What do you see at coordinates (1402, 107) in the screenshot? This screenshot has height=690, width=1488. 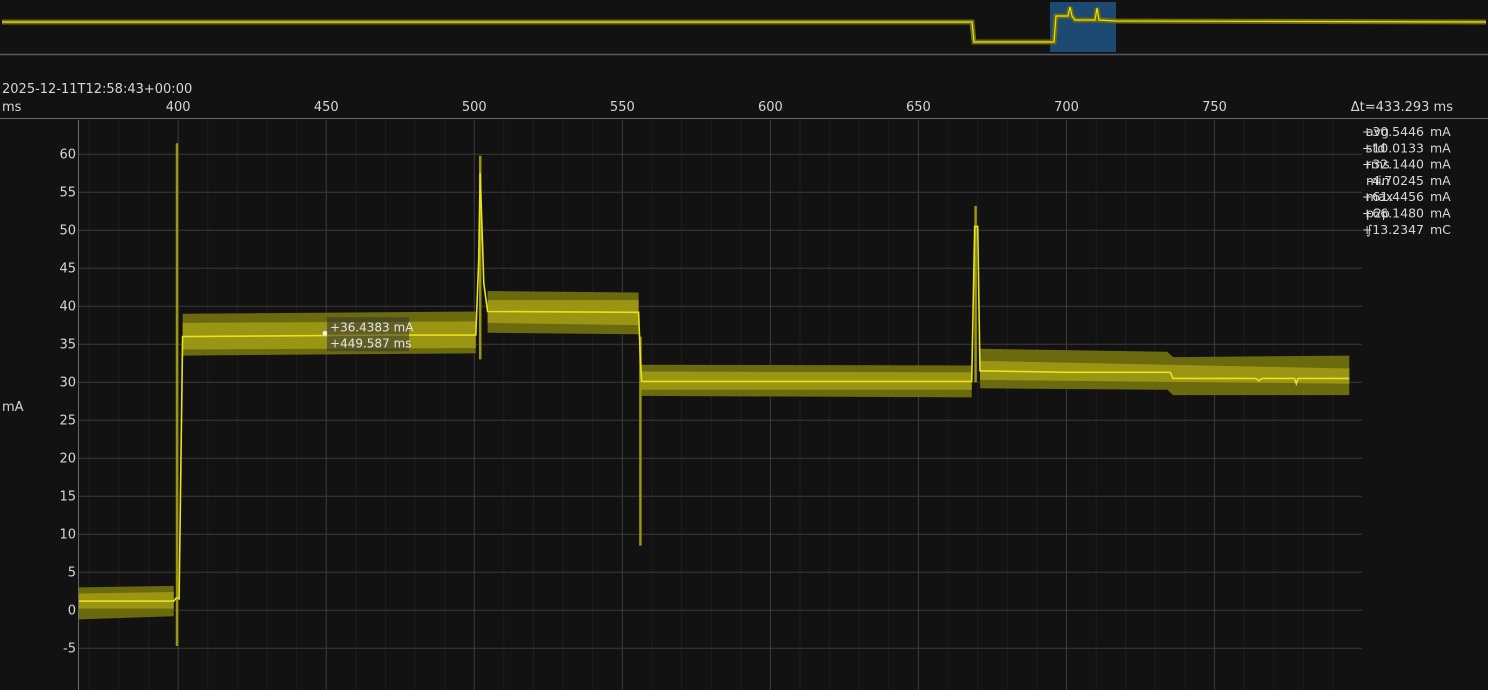 I see `delta-time-label: Δt=433.293 ms` at bounding box center [1402, 107].